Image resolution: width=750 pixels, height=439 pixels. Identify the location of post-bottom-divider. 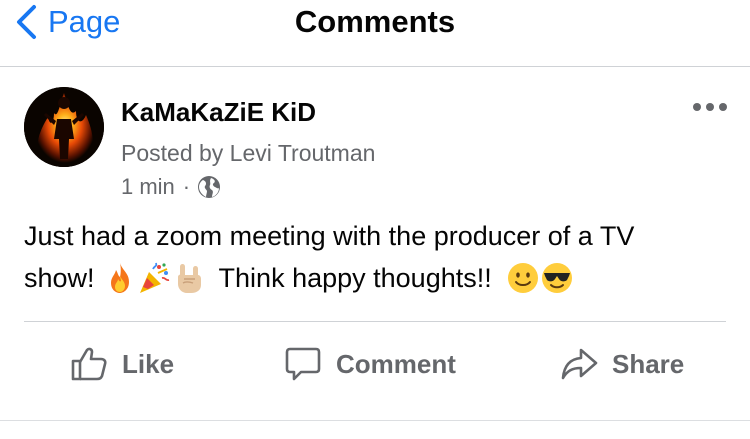
(375, 420).